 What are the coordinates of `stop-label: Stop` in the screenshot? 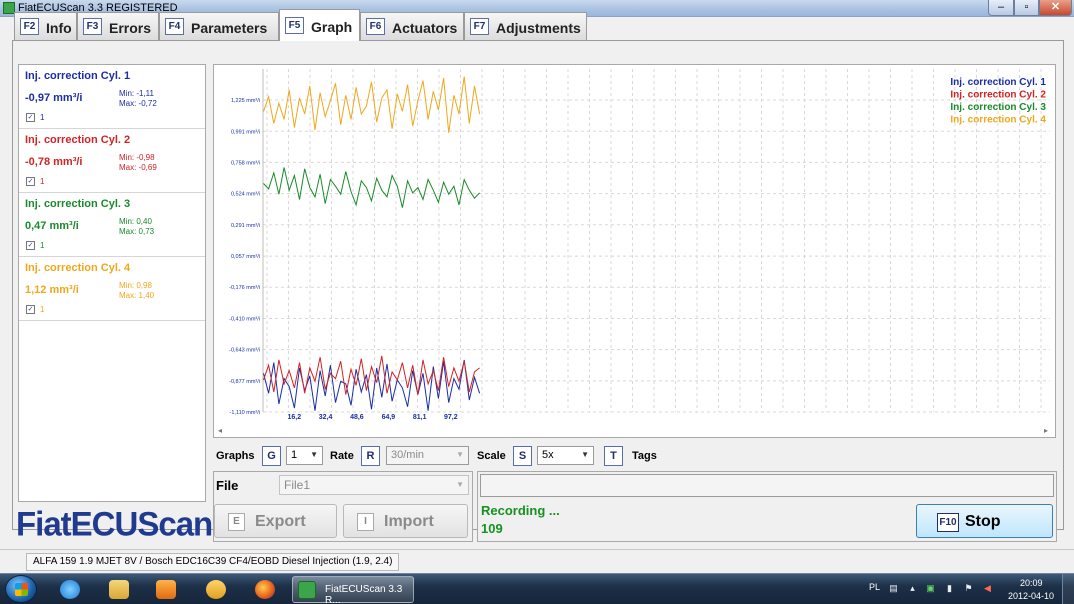 It's located at (983, 521).